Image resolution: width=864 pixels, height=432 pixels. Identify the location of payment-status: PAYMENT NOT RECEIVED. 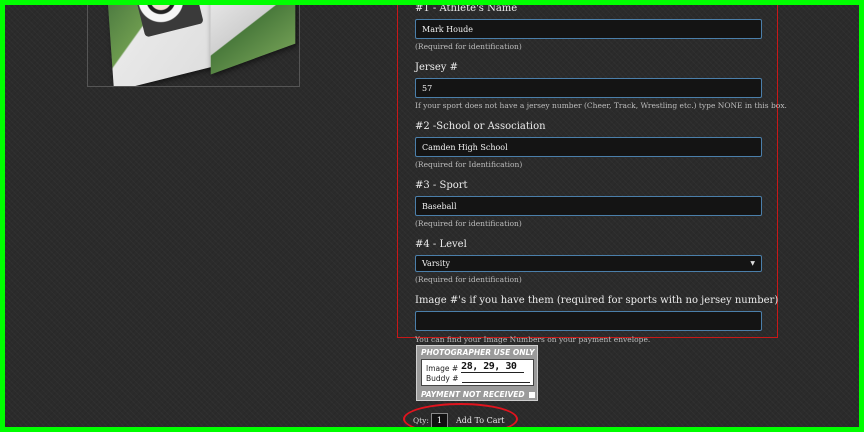
(478, 394).